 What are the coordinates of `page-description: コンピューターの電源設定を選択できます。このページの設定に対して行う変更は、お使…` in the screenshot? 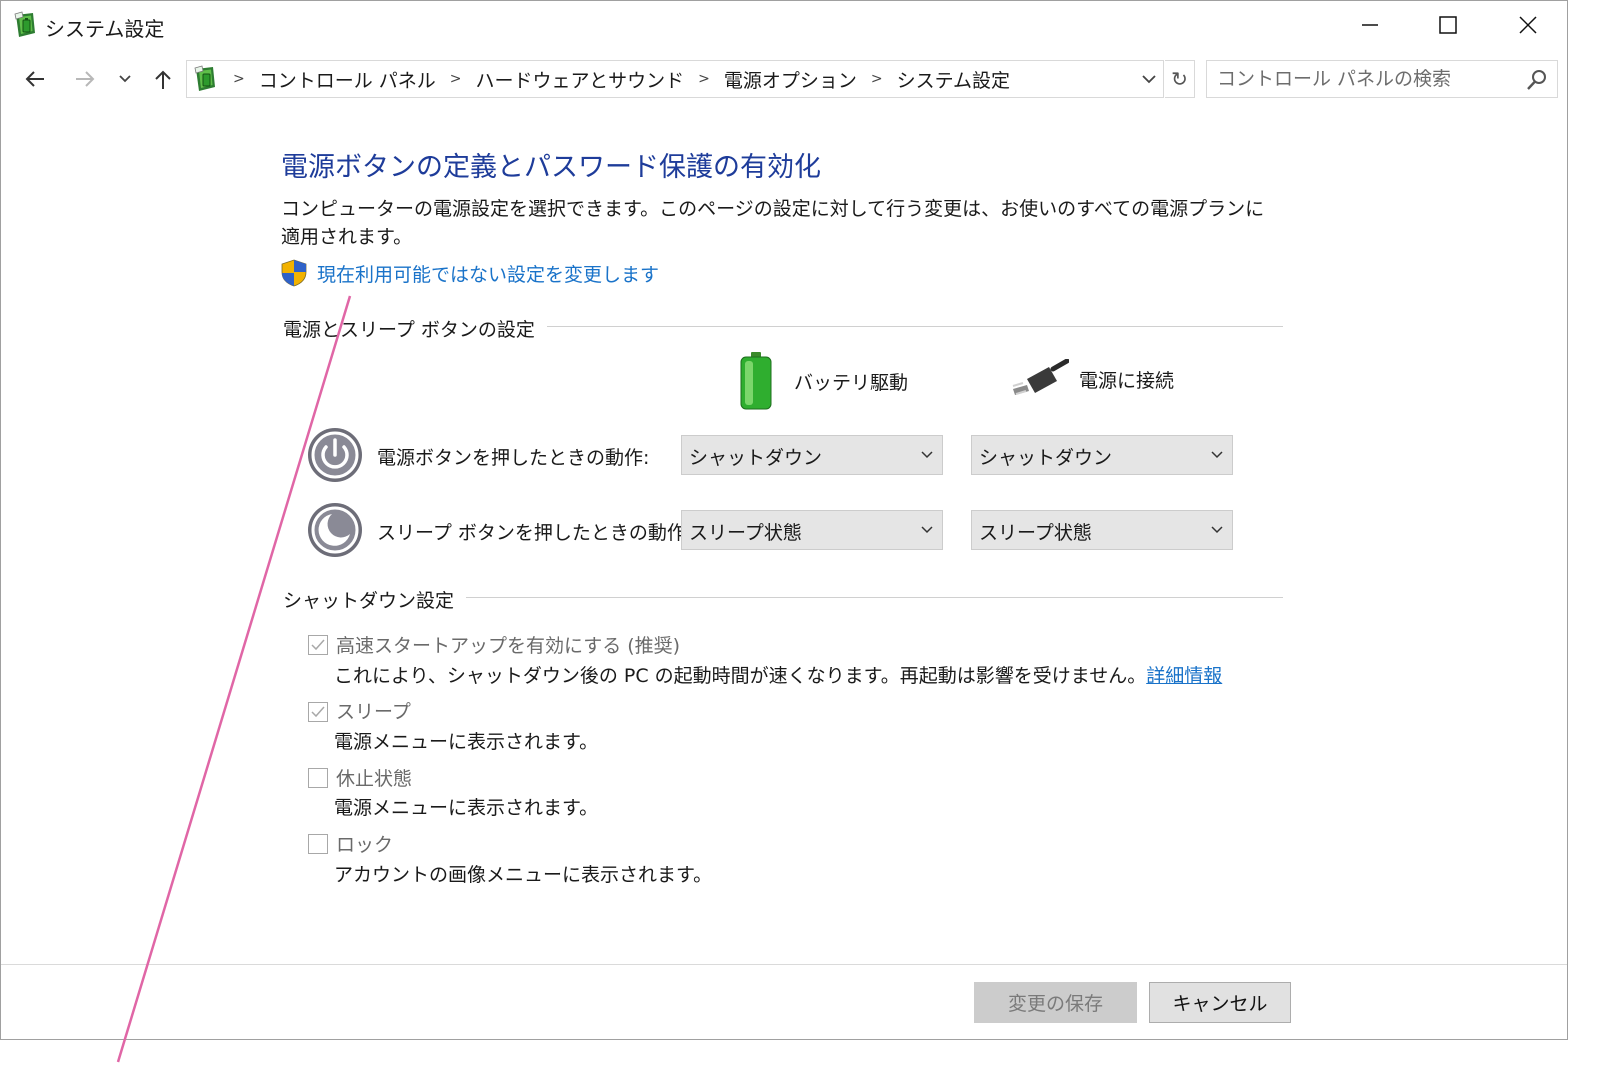 It's located at (773, 223).